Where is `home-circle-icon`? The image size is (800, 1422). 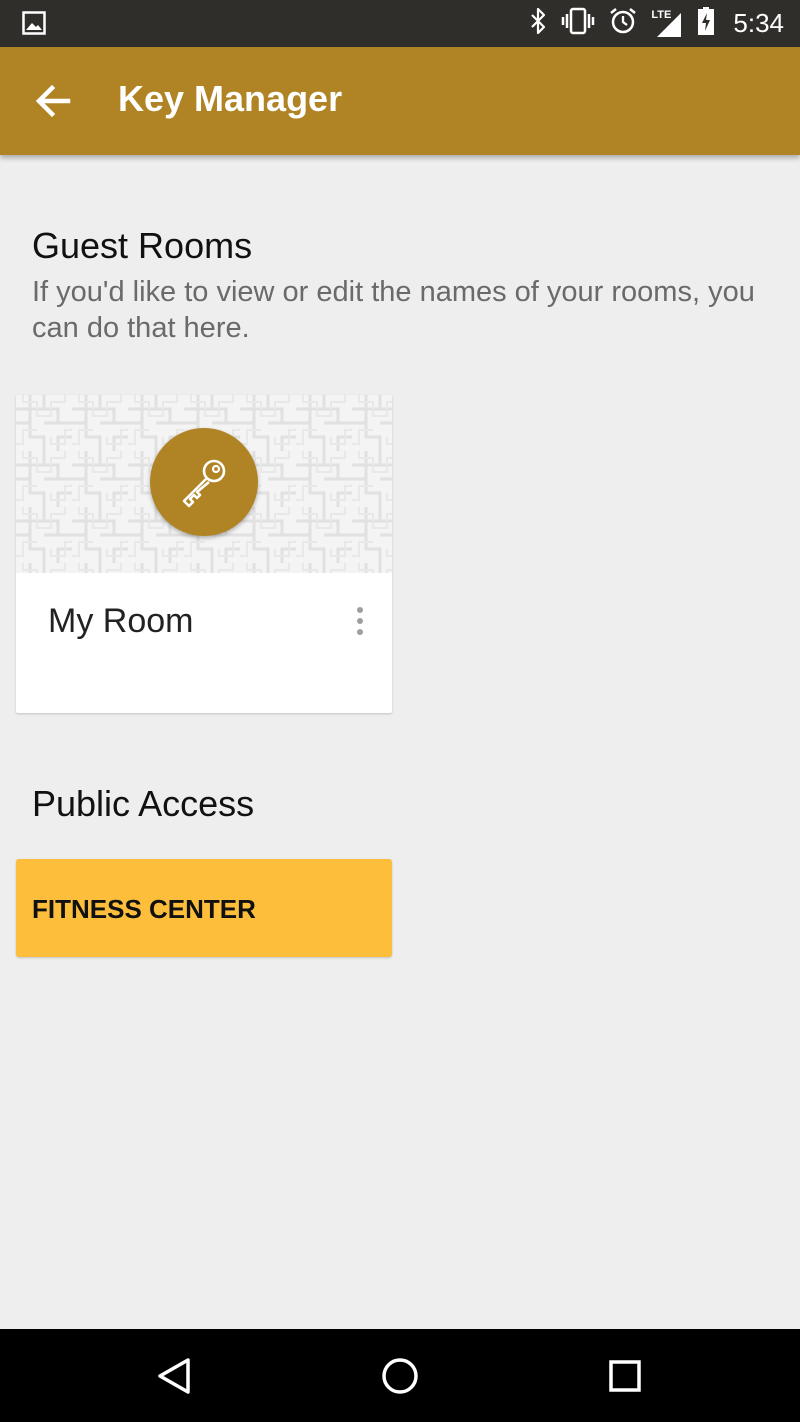 home-circle-icon is located at coordinates (400, 1382).